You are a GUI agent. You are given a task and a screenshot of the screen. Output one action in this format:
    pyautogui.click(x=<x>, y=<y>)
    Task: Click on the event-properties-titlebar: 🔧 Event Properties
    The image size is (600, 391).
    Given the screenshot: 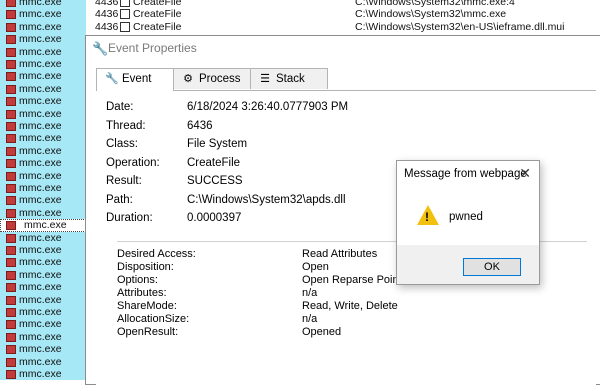 What is the action you would take?
    pyautogui.click(x=343, y=48)
    